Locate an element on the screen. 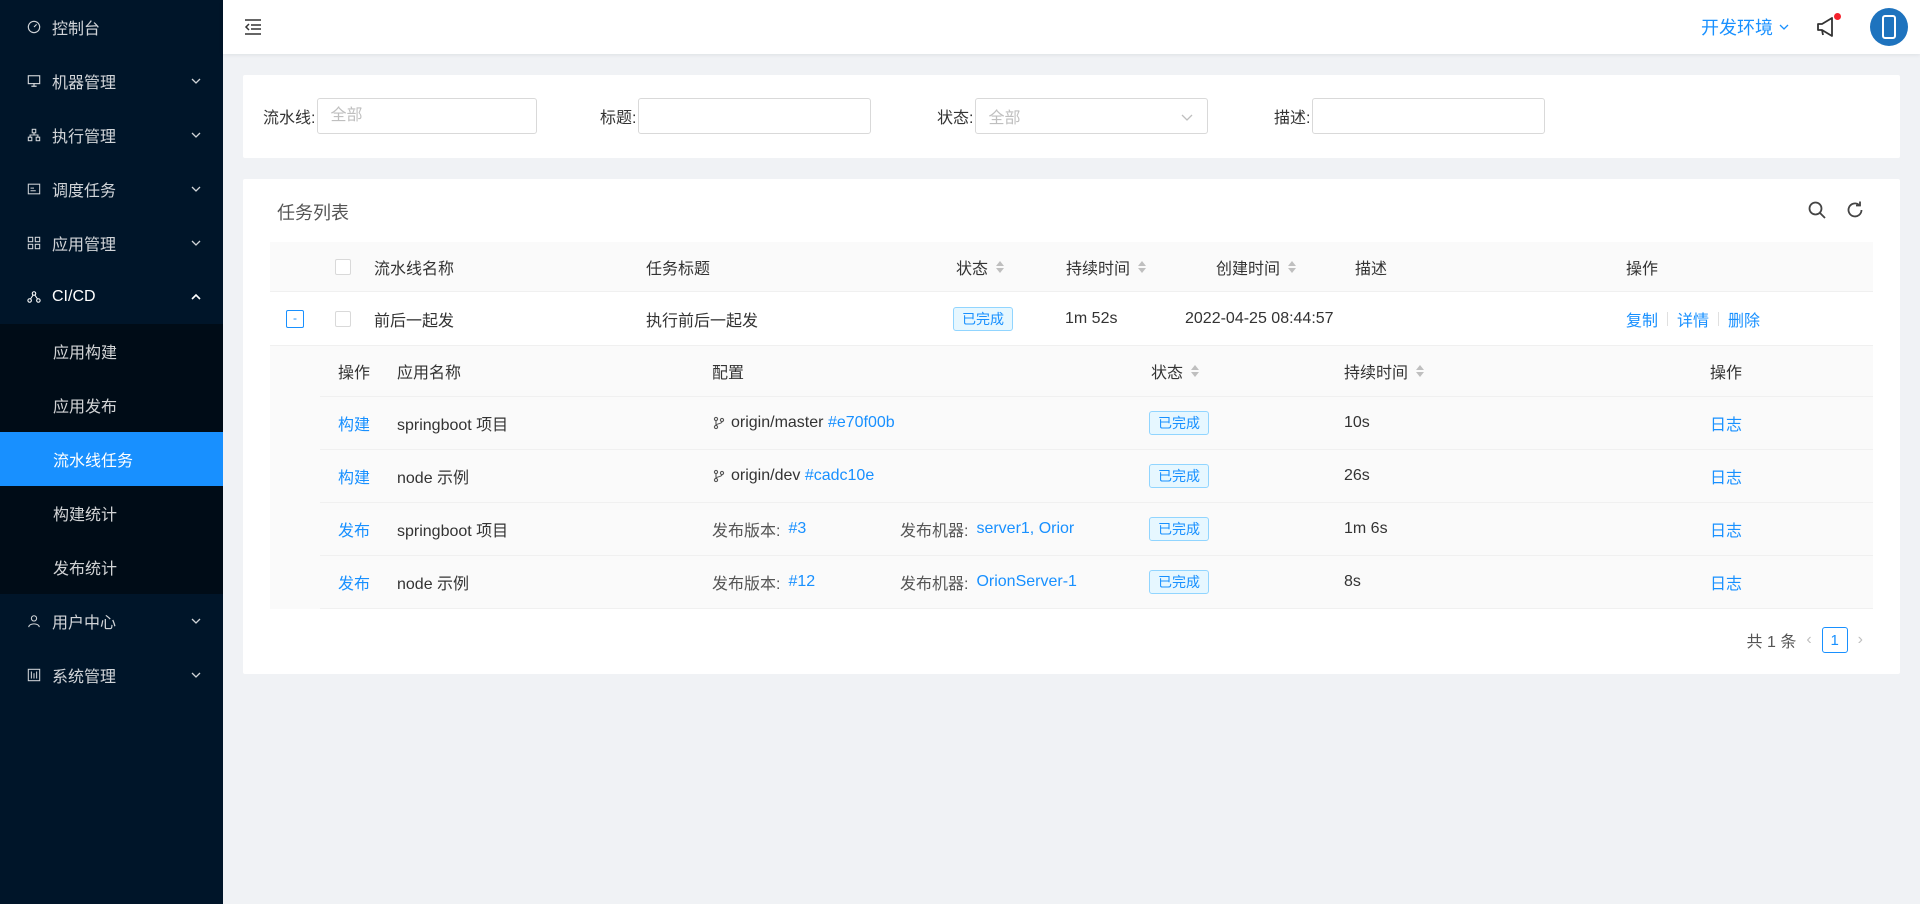  ncol-config: 配置 is located at coordinates (728, 373).